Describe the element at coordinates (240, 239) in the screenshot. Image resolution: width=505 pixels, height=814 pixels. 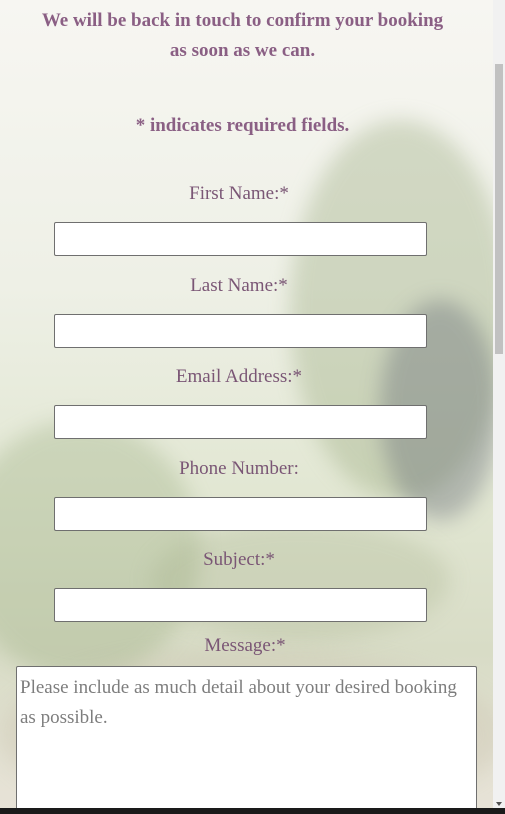
I see `first-name-input` at that location.